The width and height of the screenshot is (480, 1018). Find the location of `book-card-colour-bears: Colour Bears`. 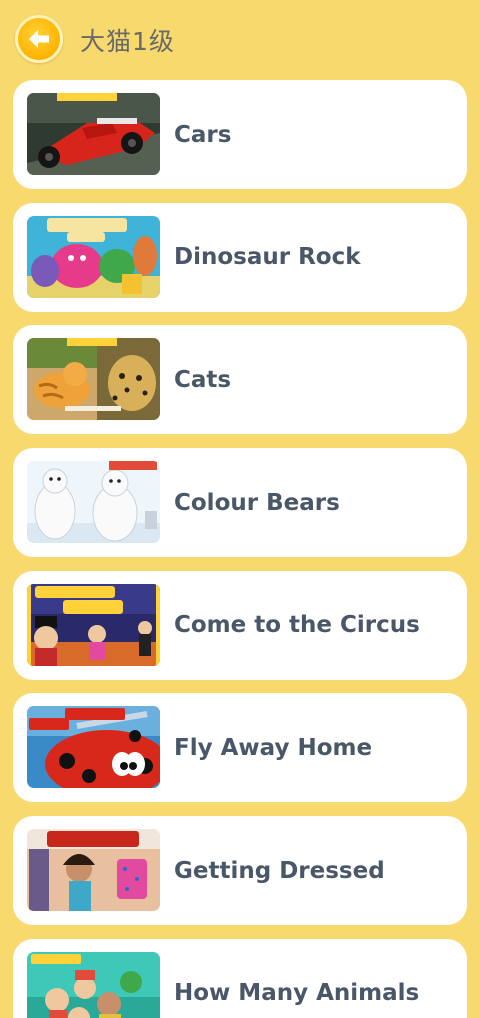

book-card-colour-bears: Colour Bears is located at coordinates (240, 503).